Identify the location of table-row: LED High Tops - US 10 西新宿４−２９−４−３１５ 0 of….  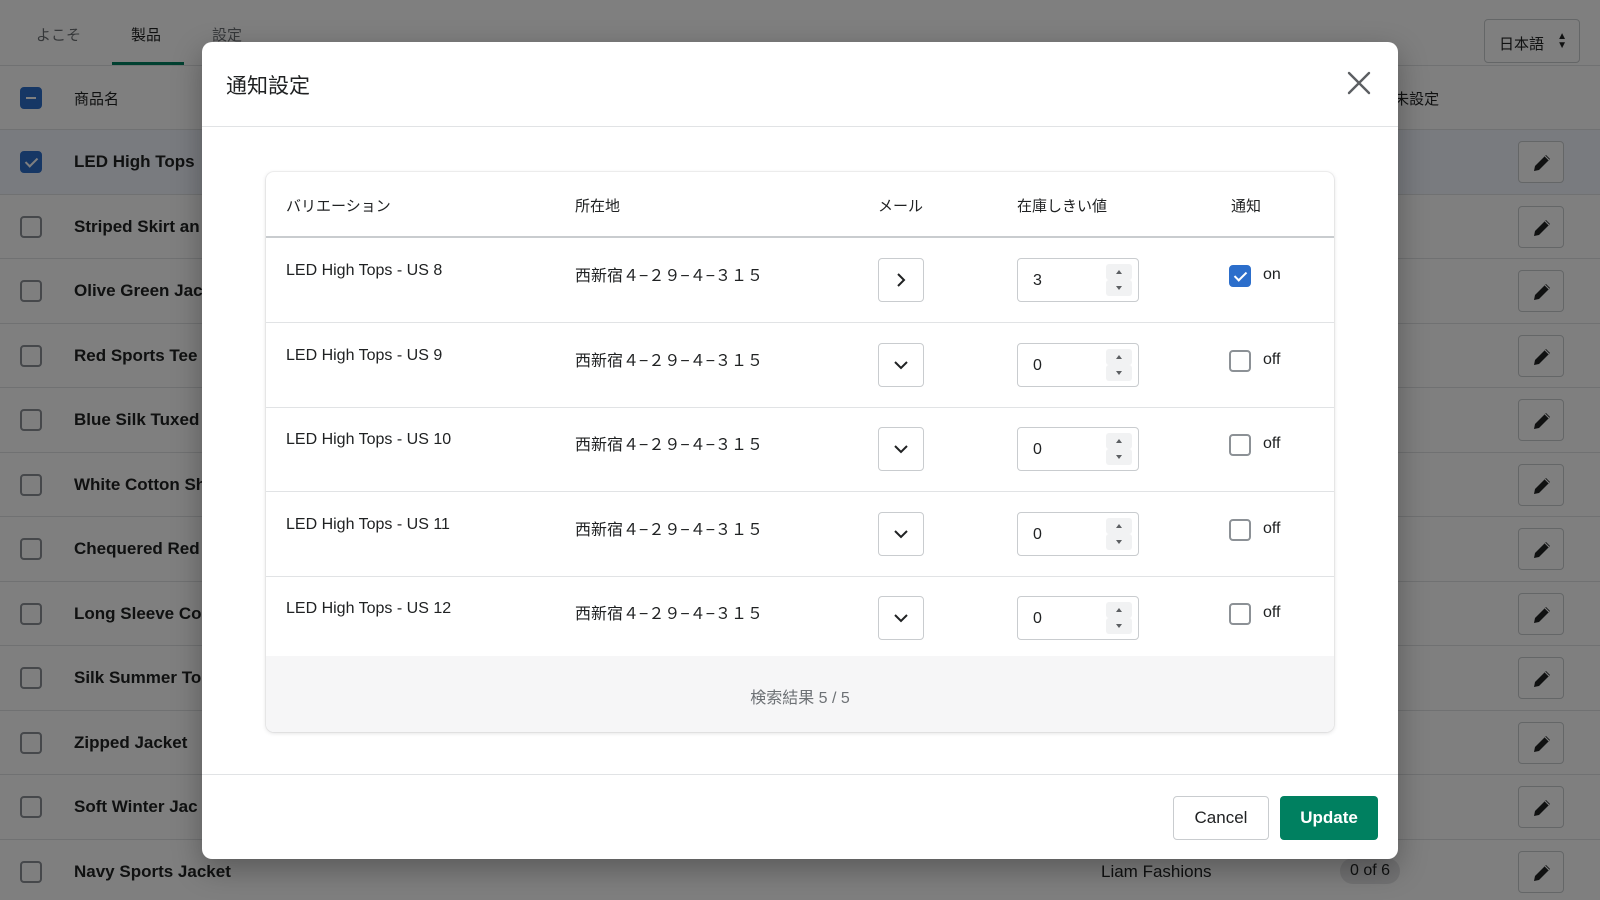
(800, 450).